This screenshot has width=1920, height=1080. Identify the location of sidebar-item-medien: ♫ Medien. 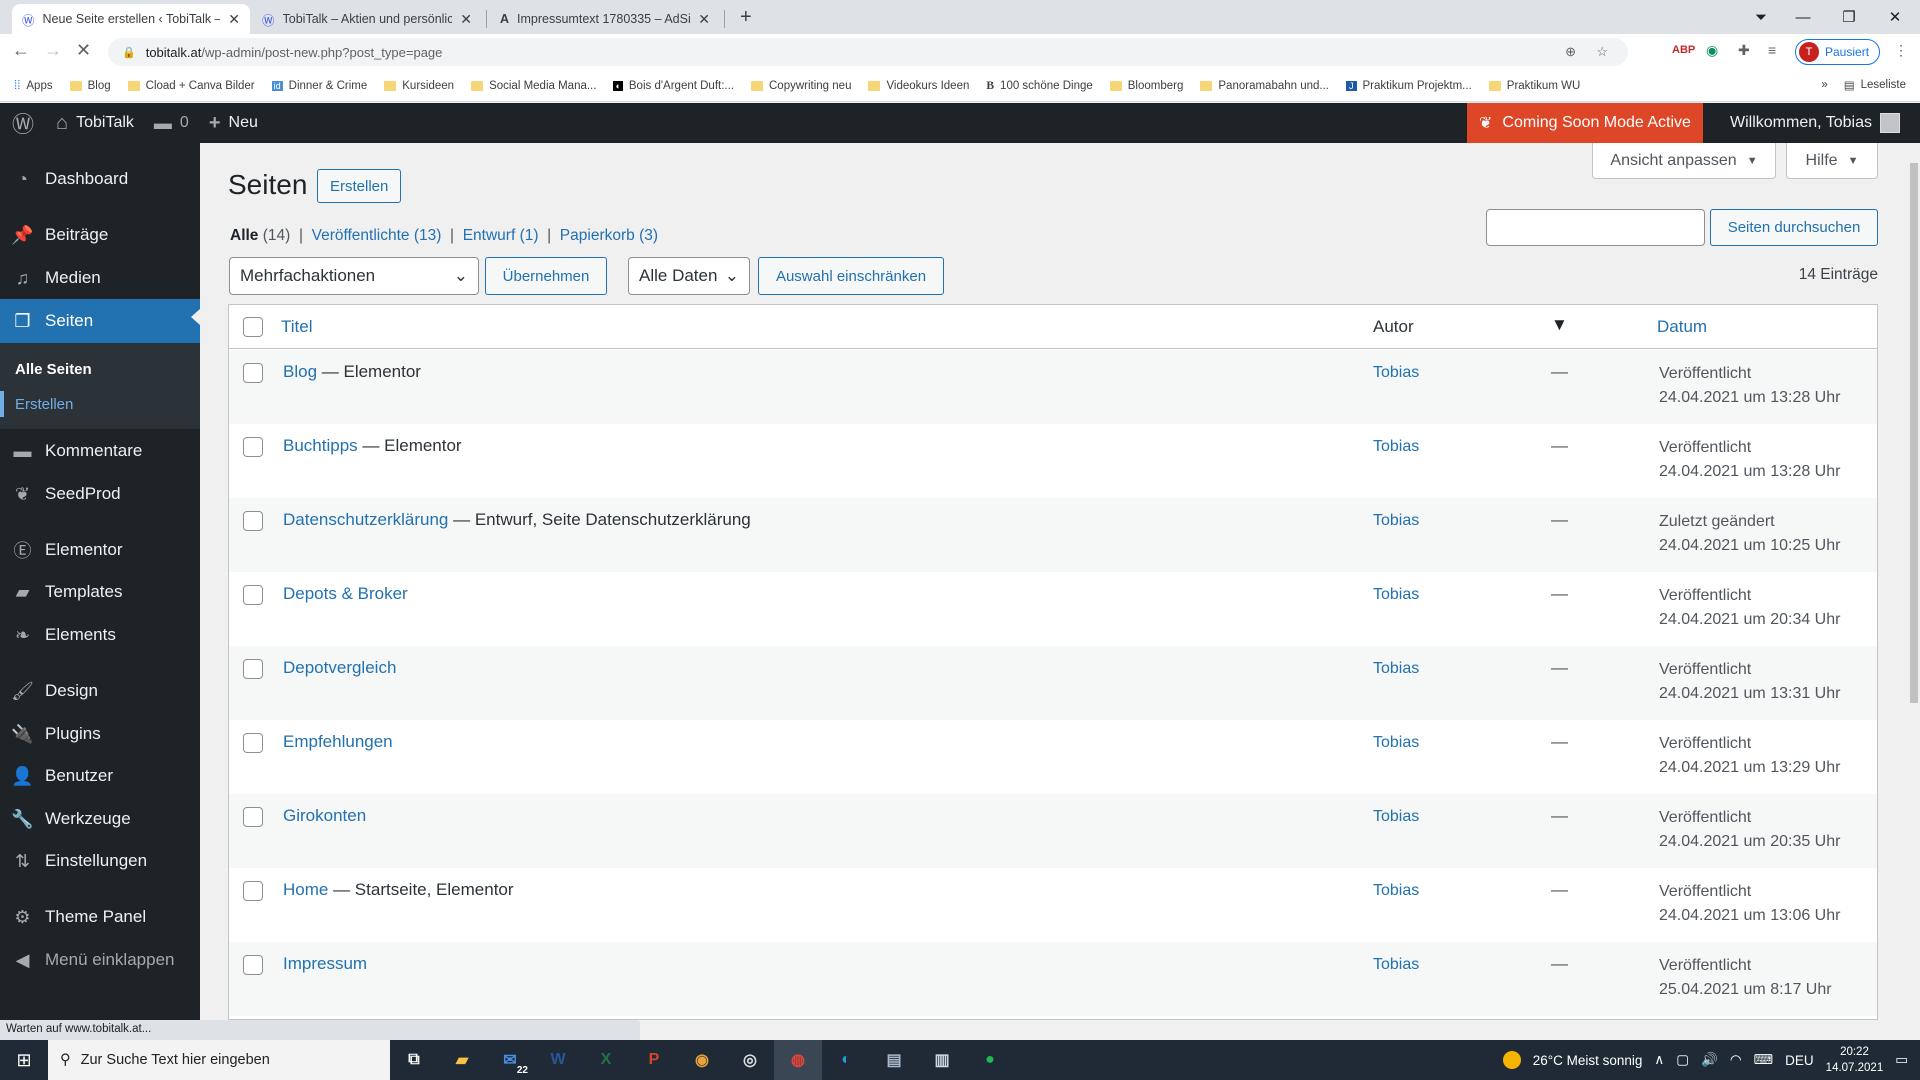
(100, 278).